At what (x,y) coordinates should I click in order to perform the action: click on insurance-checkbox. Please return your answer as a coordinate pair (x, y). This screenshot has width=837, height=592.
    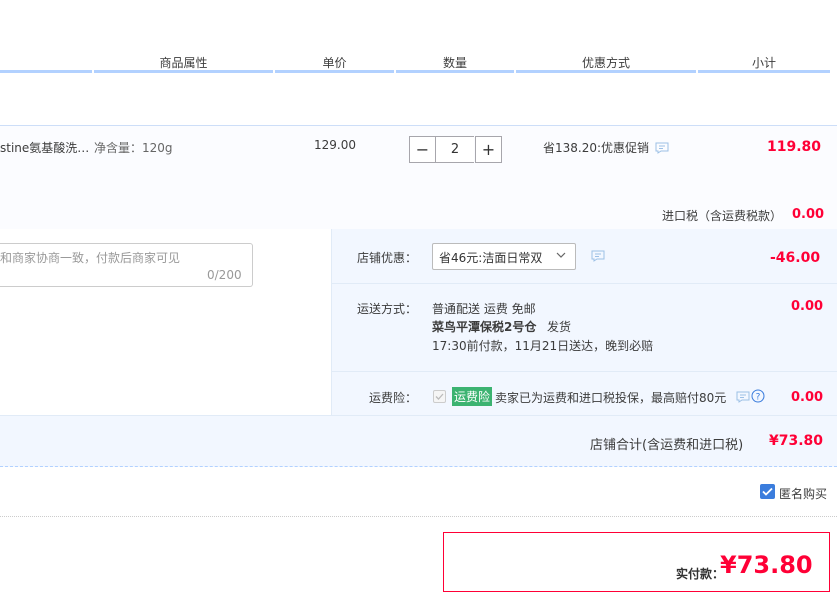
    Looking at the image, I should click on (439, 396).